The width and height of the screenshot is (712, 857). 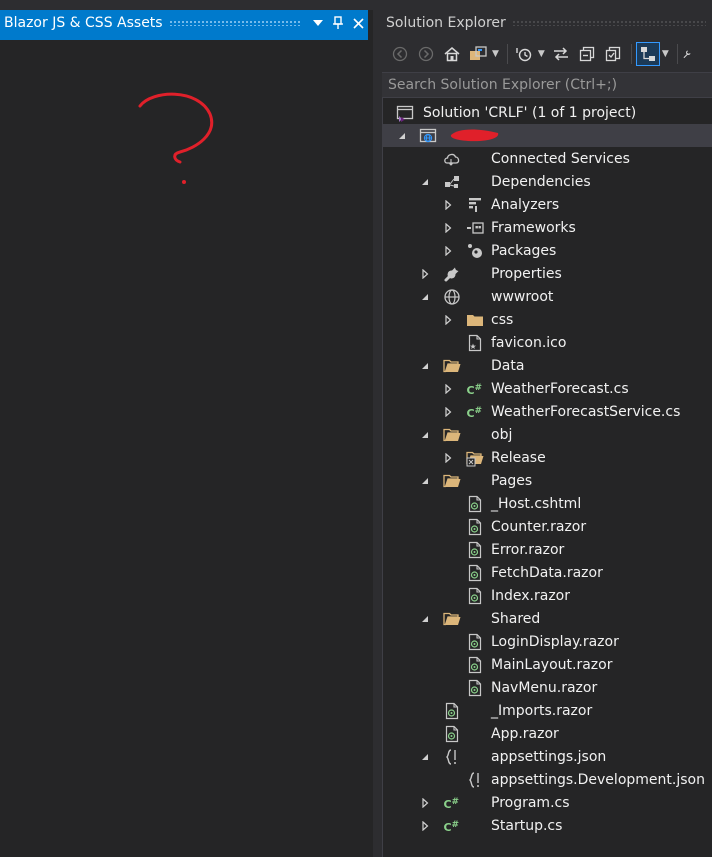 What do you see at coordinates (547, 319) in the screenshot?
I see `css-folder-node: css` at bounding box center [547, 319].